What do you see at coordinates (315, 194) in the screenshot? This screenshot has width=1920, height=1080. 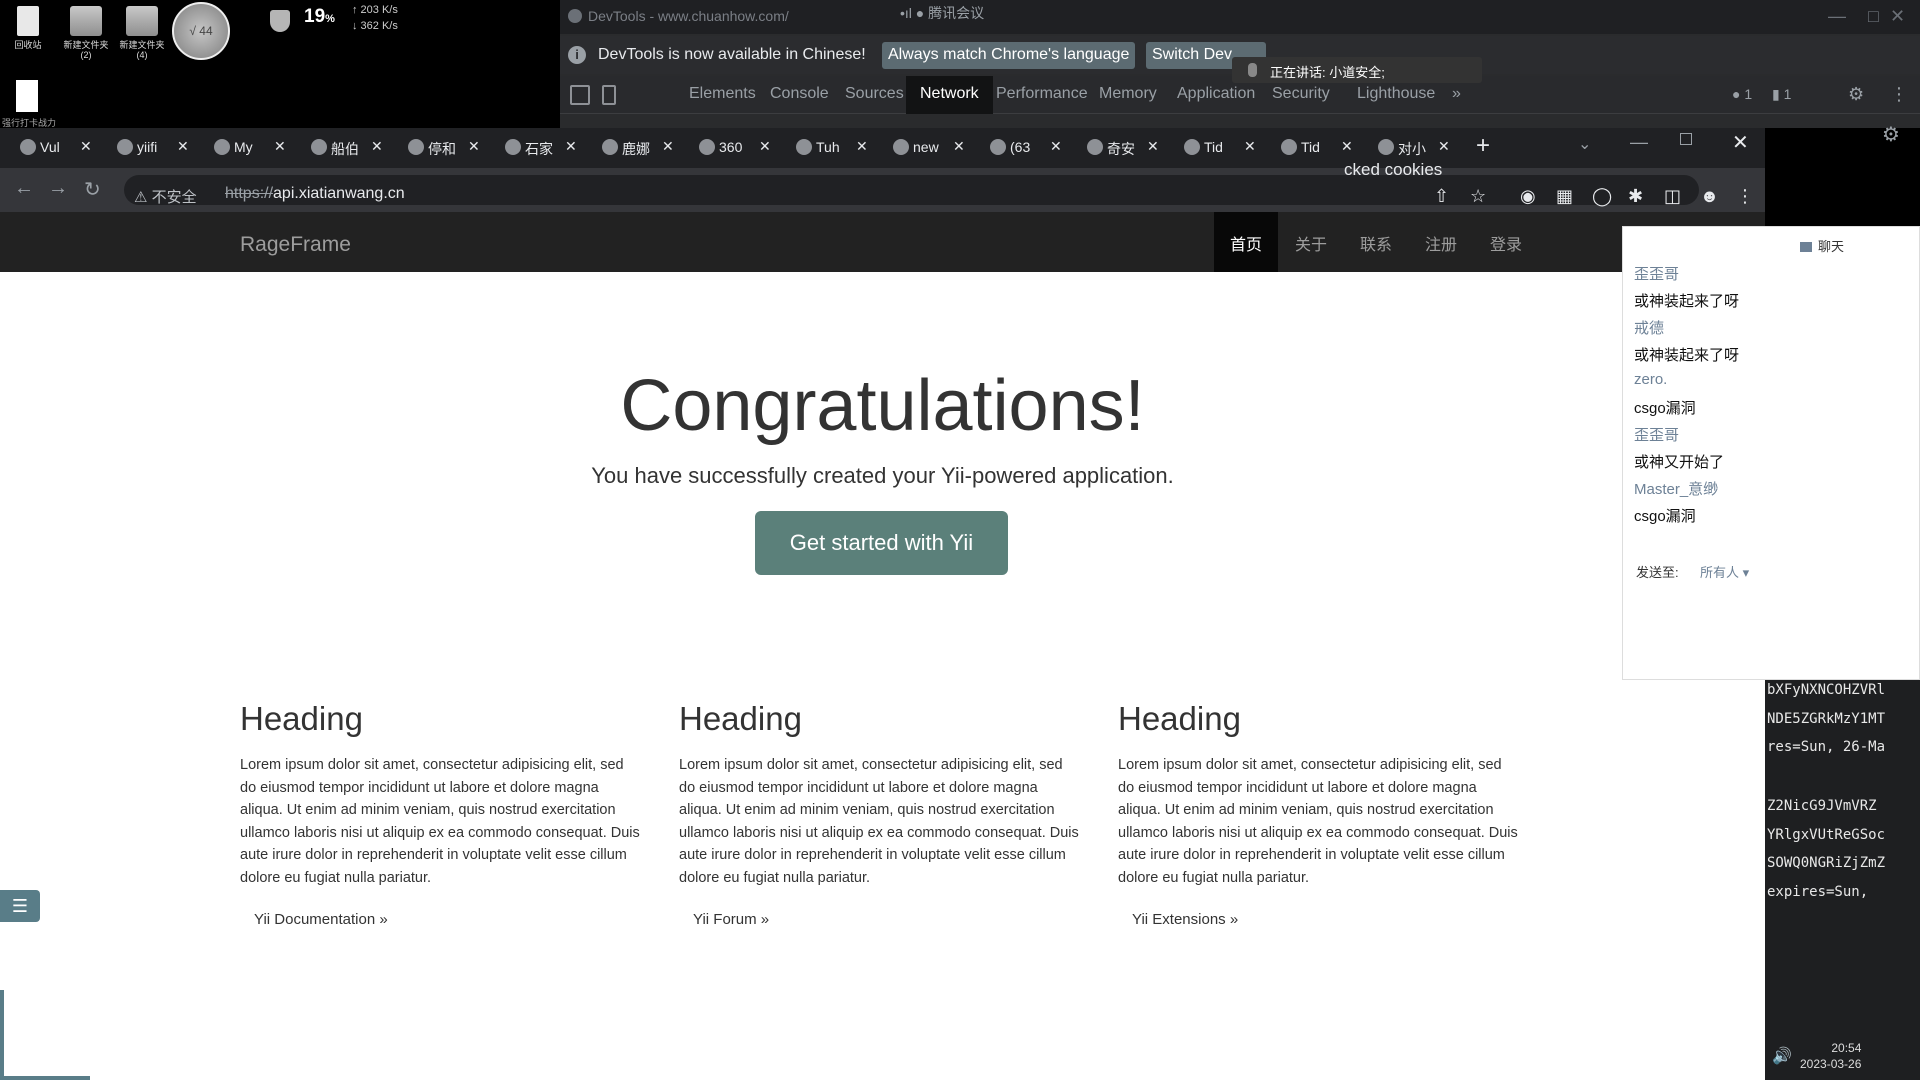 I see `url-text: https://api.xiatianwang.cn` at bounding box center [315, 194].